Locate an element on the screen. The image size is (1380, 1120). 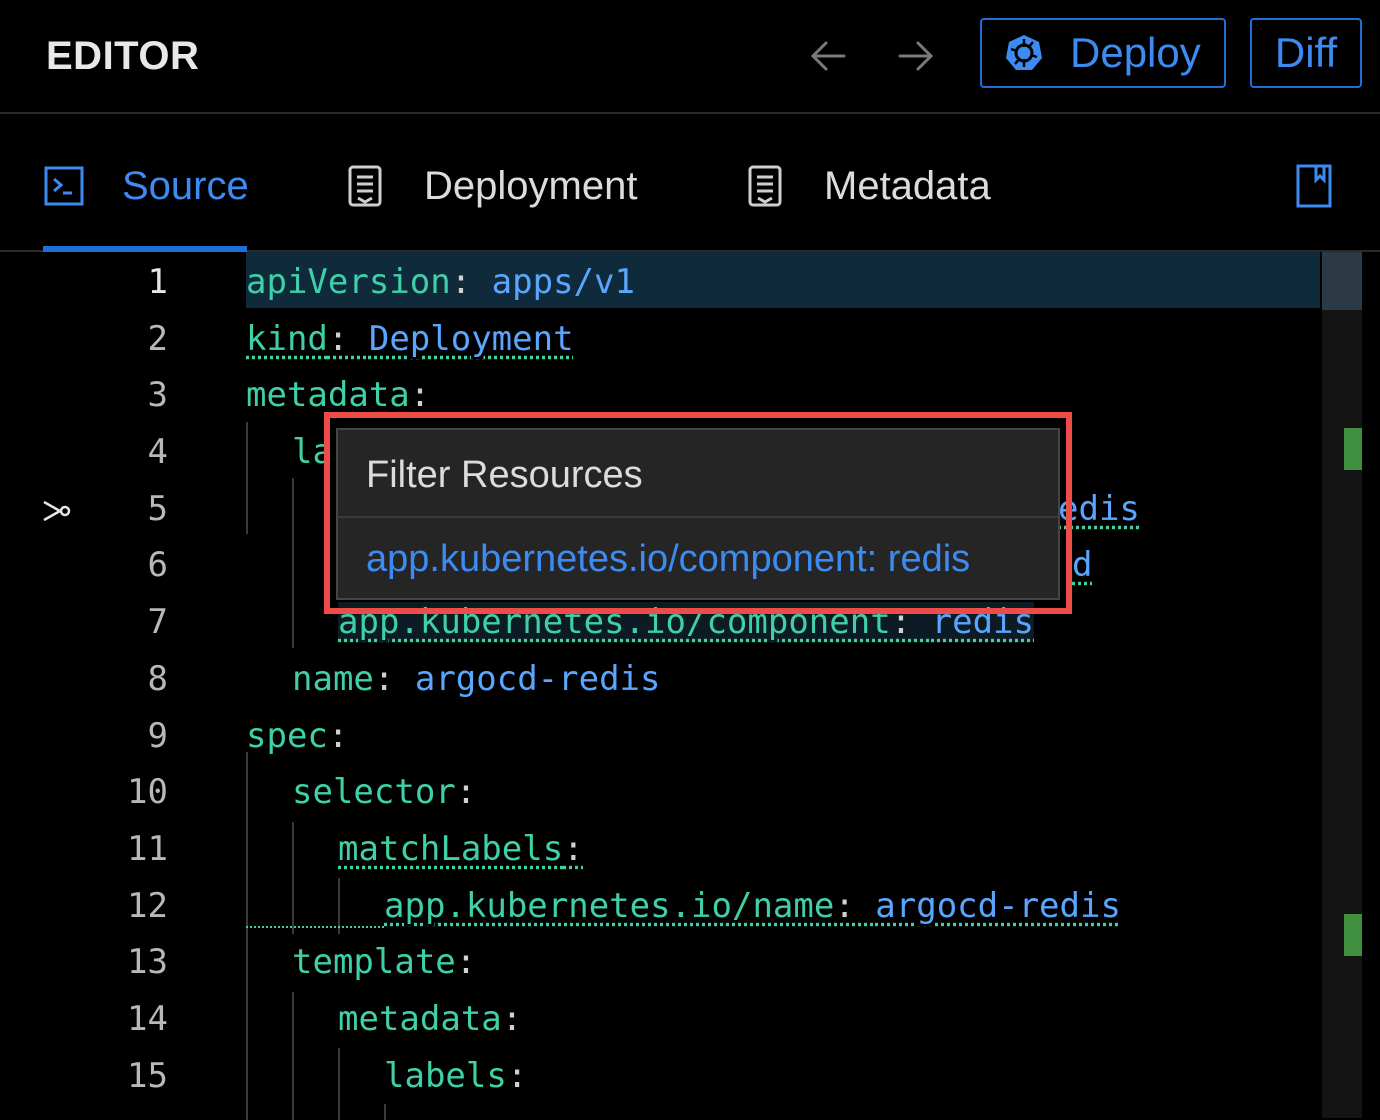
code-text: name: argocd-redis is located at coordinates (476, 679).